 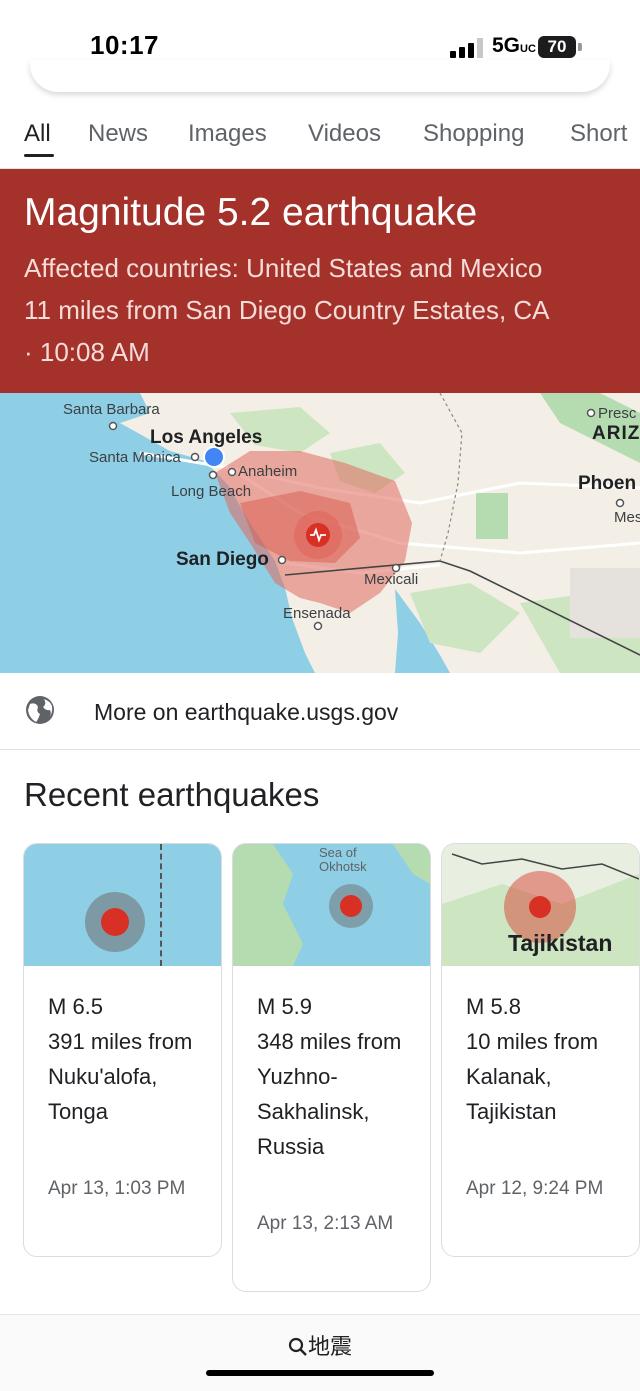 I want to click on card-map-label: Sea of Okhotsk, so click(x=343, y=859).